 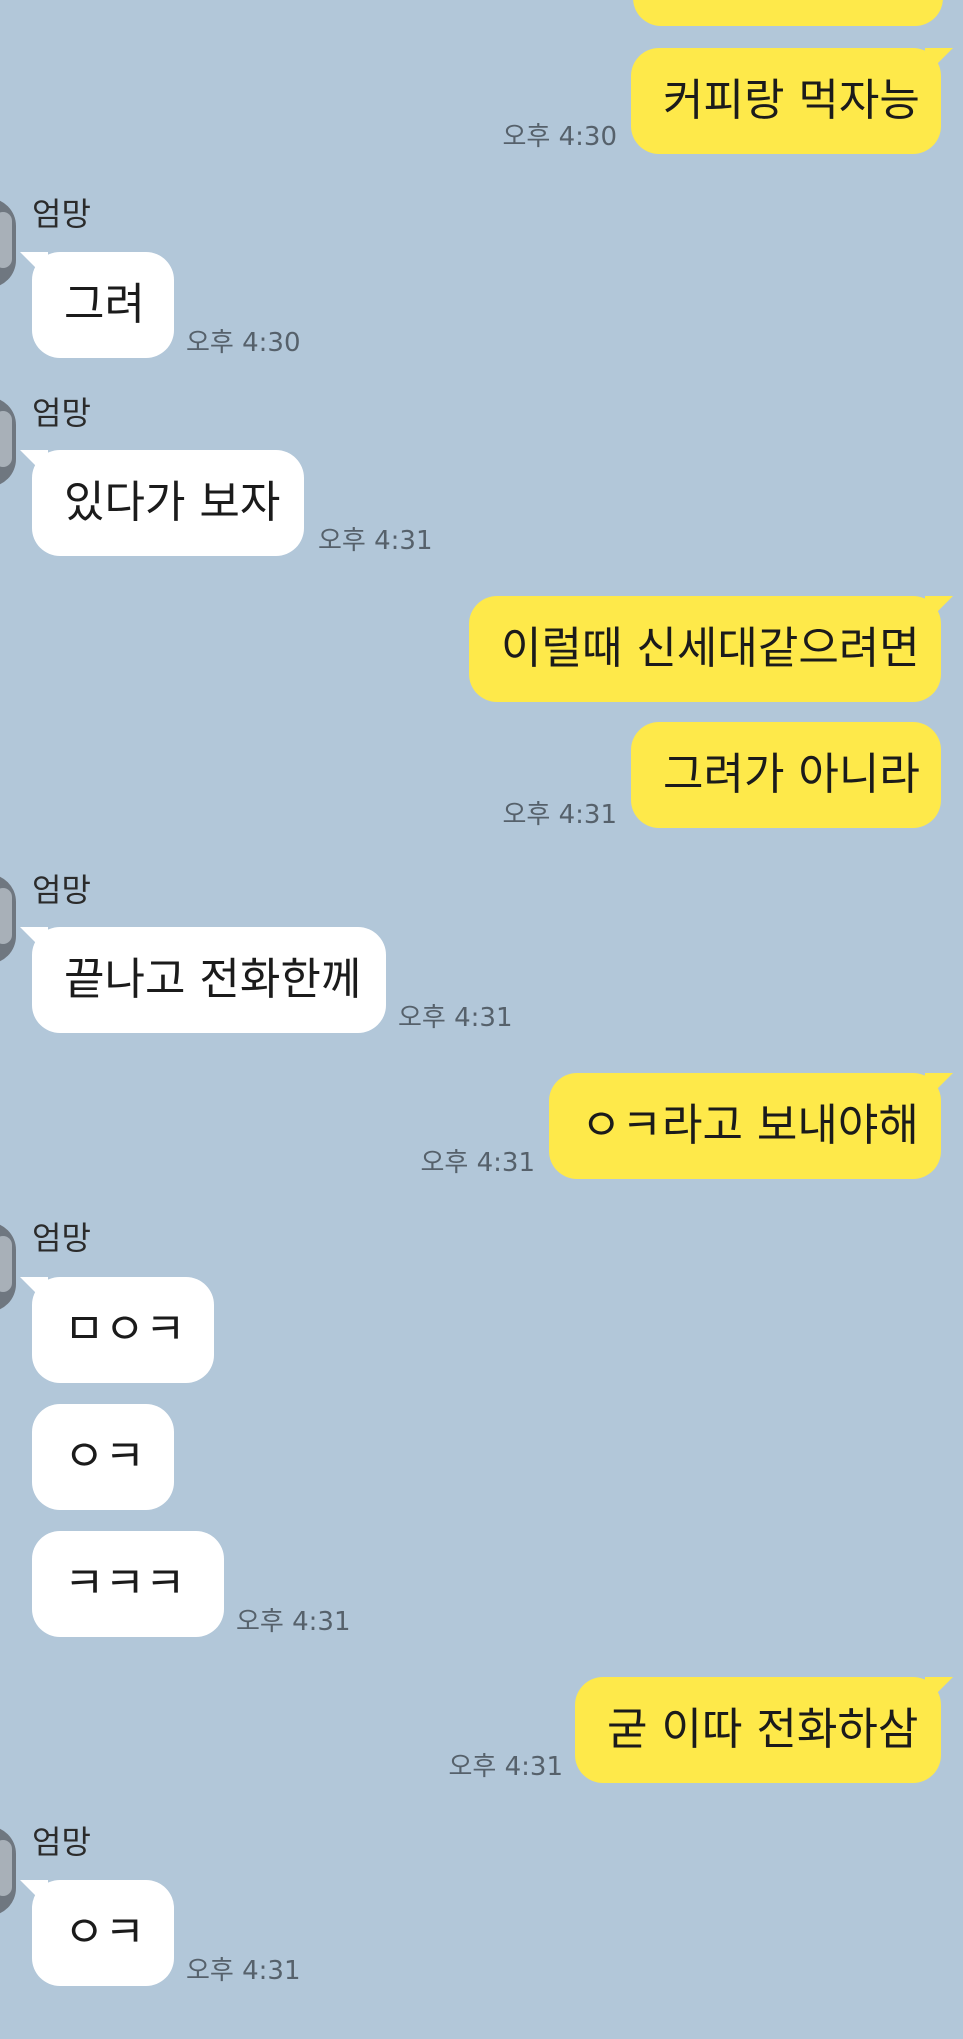 What do you see at coordinates (125, 1583) in the screenshot?
I see `message-text: ㅋㅋㅋ` at bounding box center [125, 1583].